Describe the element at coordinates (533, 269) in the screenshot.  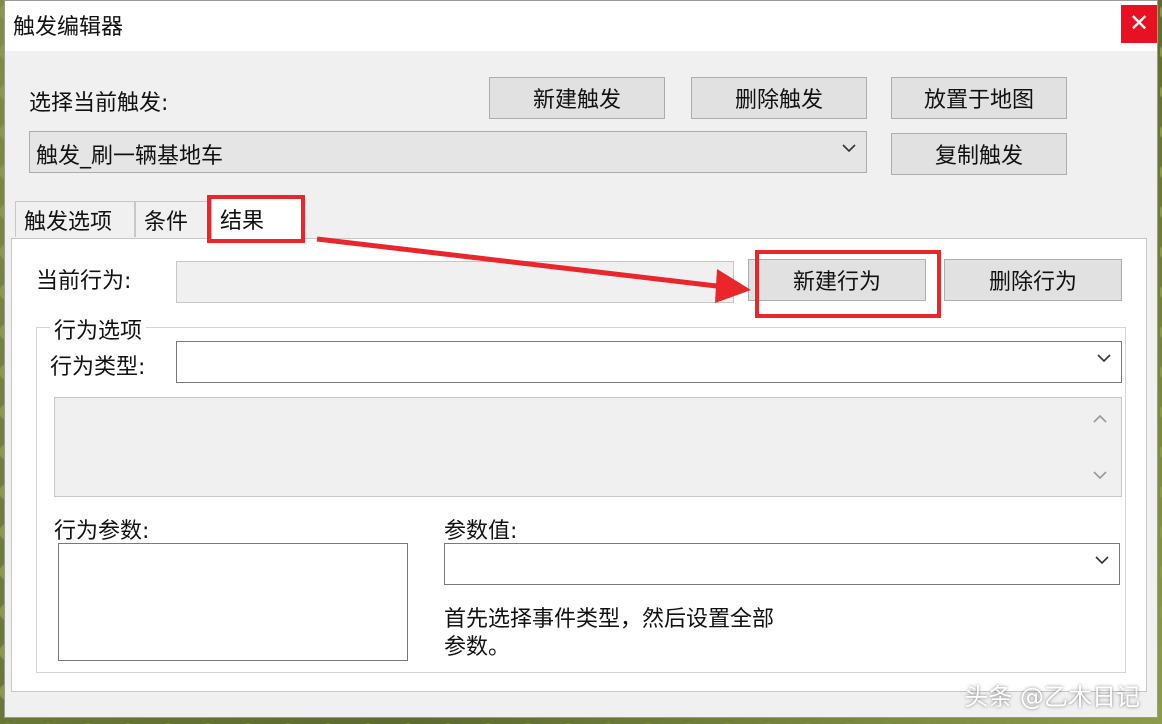
I see `annotation-arrow` at that location.